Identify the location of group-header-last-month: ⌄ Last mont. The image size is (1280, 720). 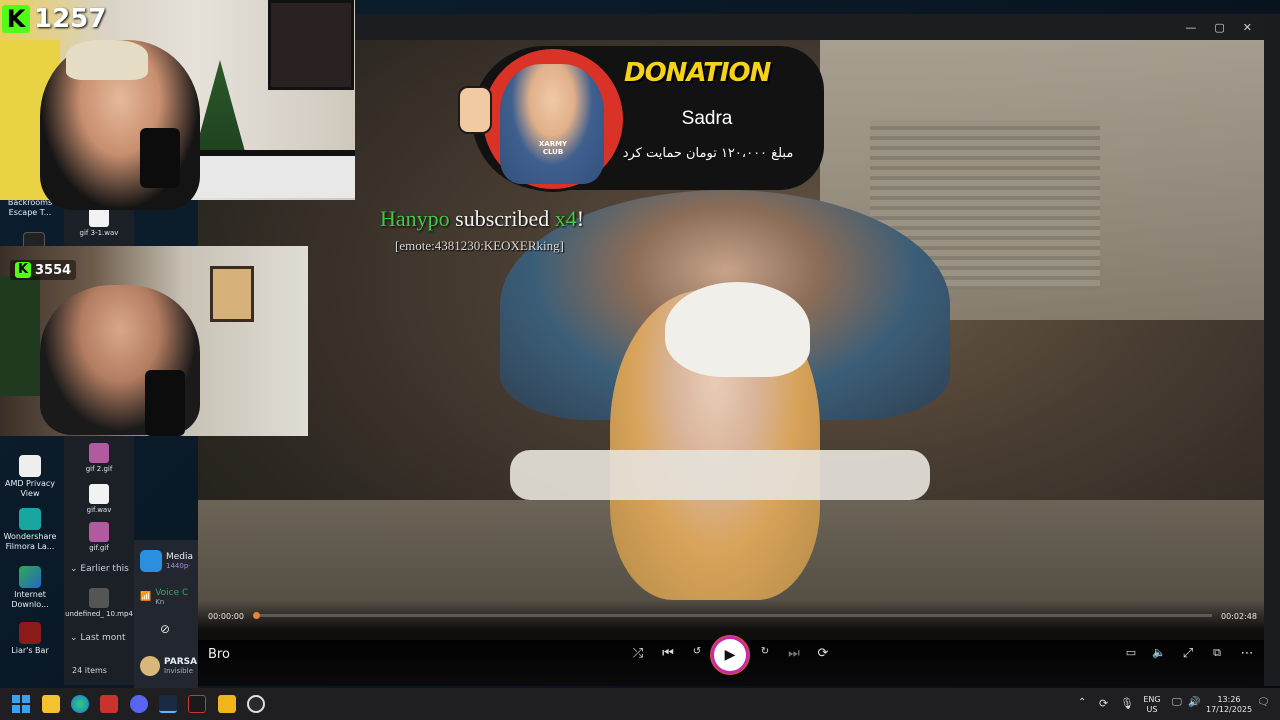
(96, 638).